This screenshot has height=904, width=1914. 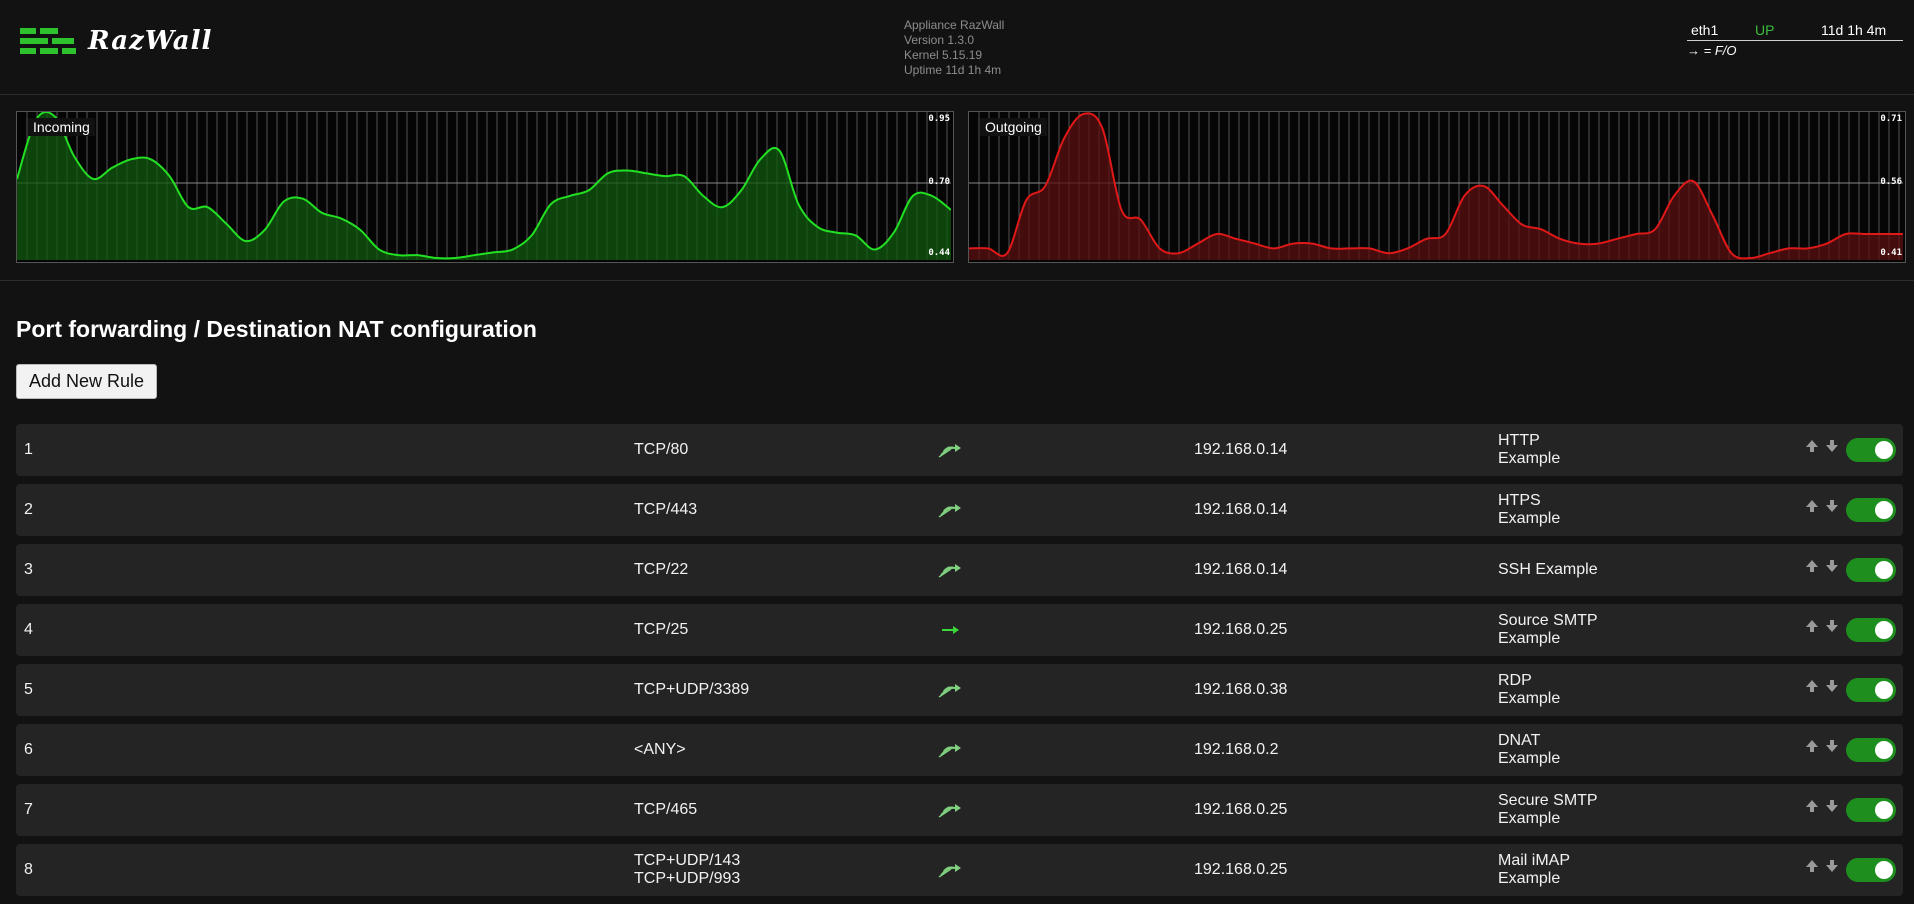 I want to click on rule-port: <ANY>, so click(x=660, y=749).